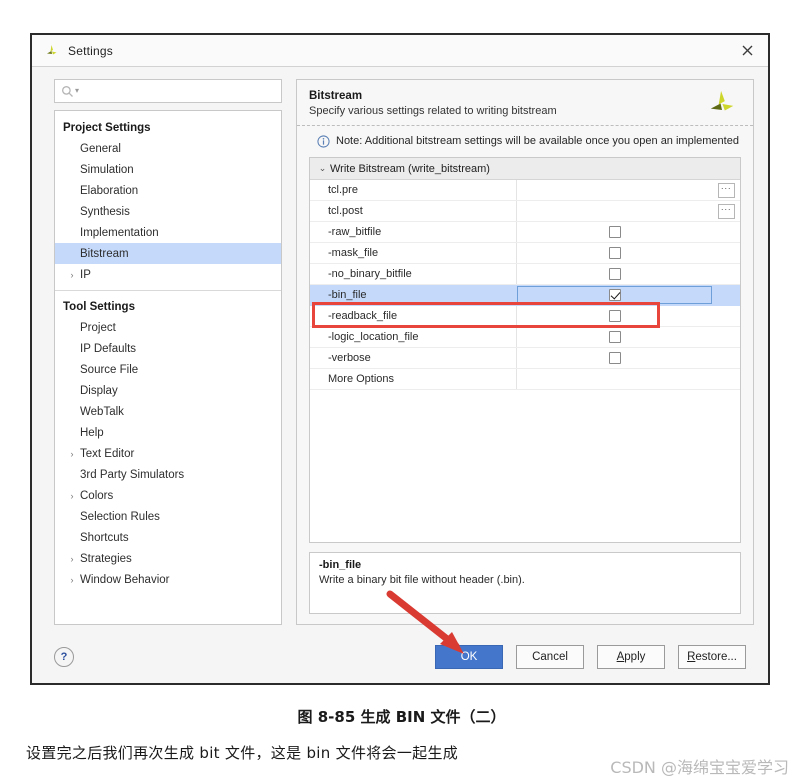 The width and height of the screenshot is (803, 784). Describe the element at coordinates (336, 96) in the screenshot. I see `panel-title: Bitstream` at that location.